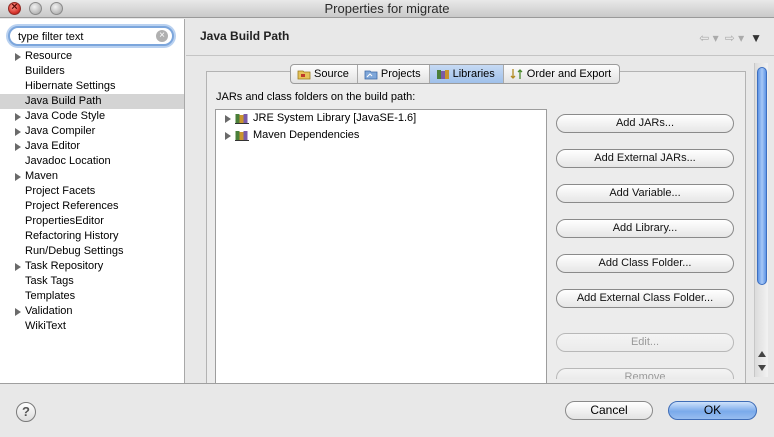 This screenshot has height=437, width=774. What do you see at coordinates (645, 373) in the screenshot?
I see `remove-button: Remove` at bounding box center [645, 373].